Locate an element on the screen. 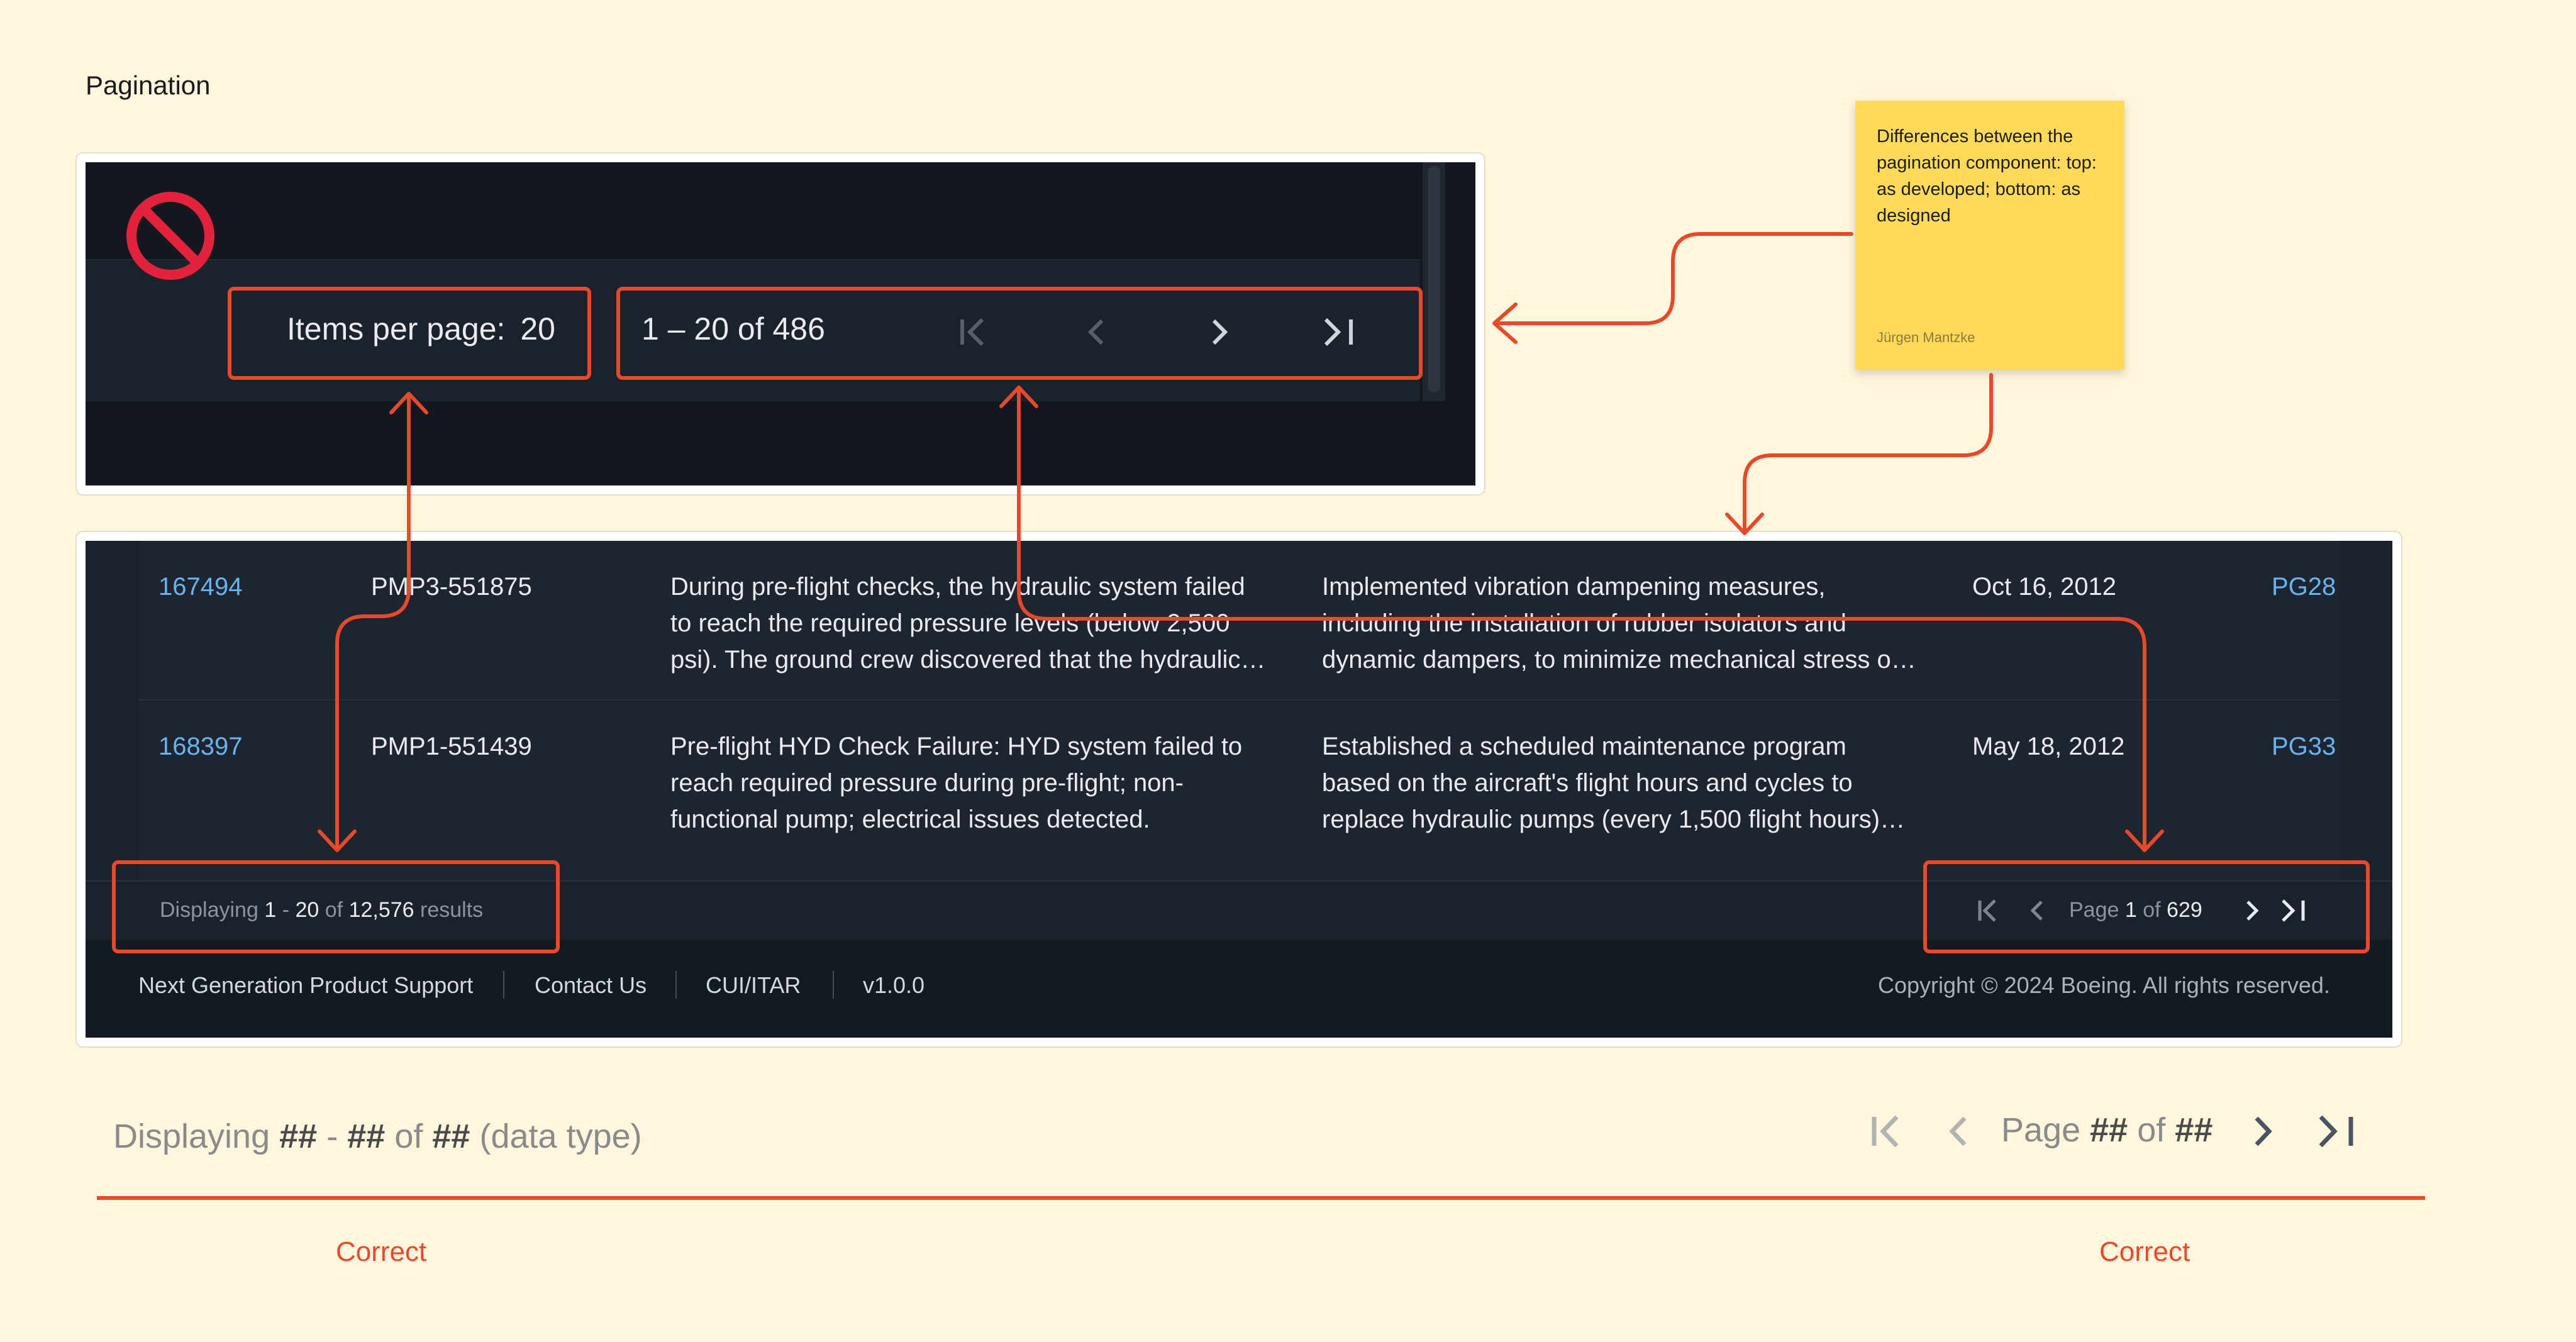  items-to-displaying-connector is located at coordinates (373, 622).